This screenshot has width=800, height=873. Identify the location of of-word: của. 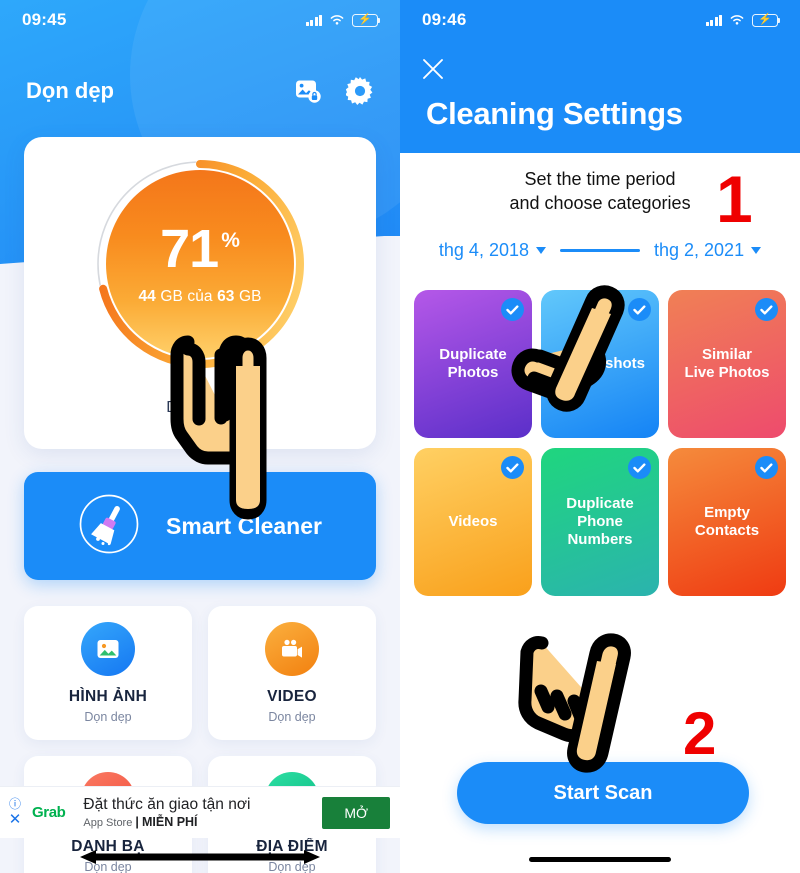
(200, 296).